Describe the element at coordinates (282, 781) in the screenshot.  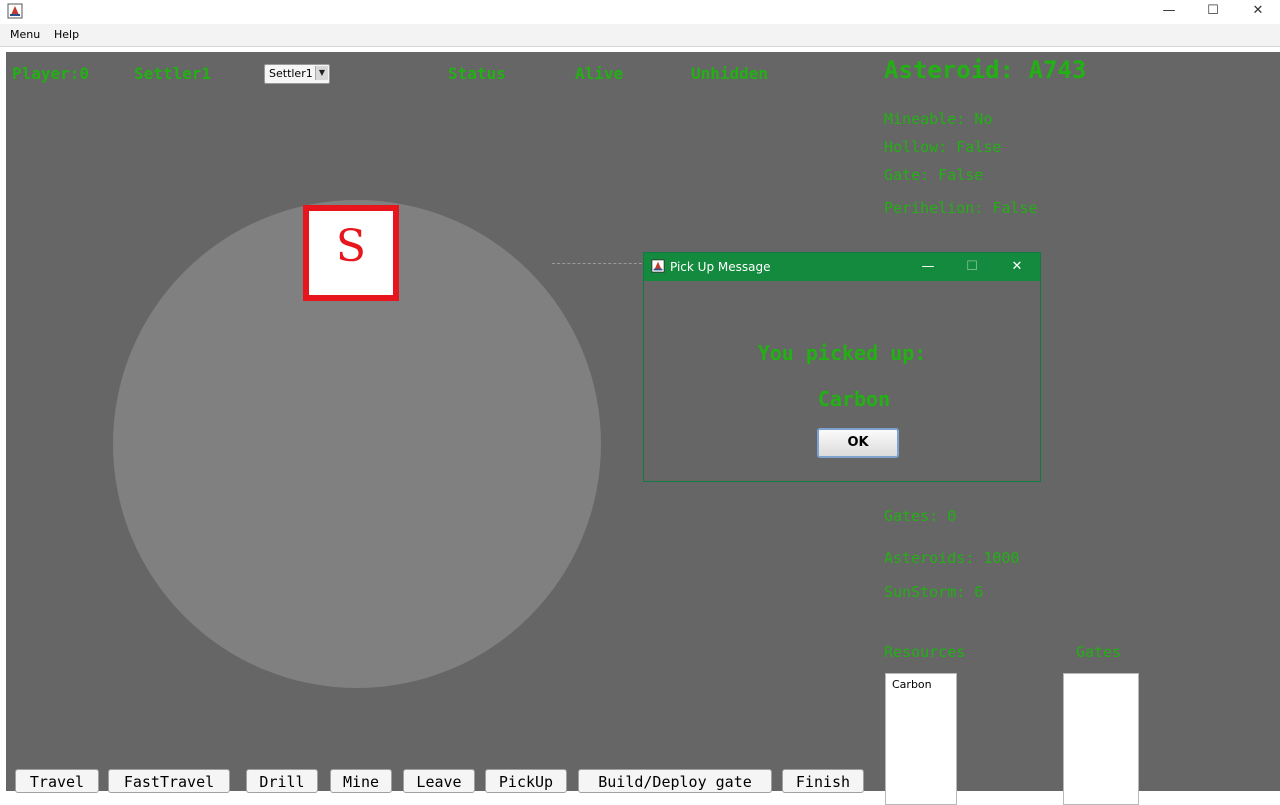
I see `drill-button: Drill` at that location.